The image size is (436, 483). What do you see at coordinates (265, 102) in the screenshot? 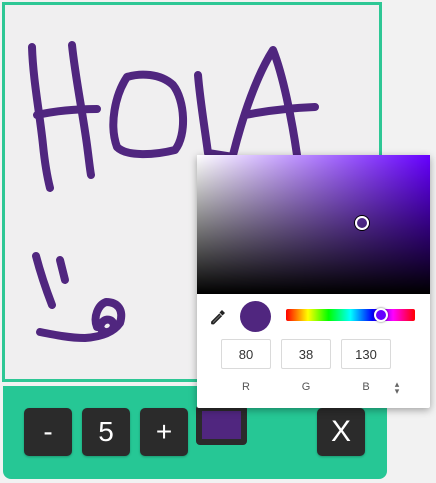
I see `stroke-a` at bounding box center [265, 102].